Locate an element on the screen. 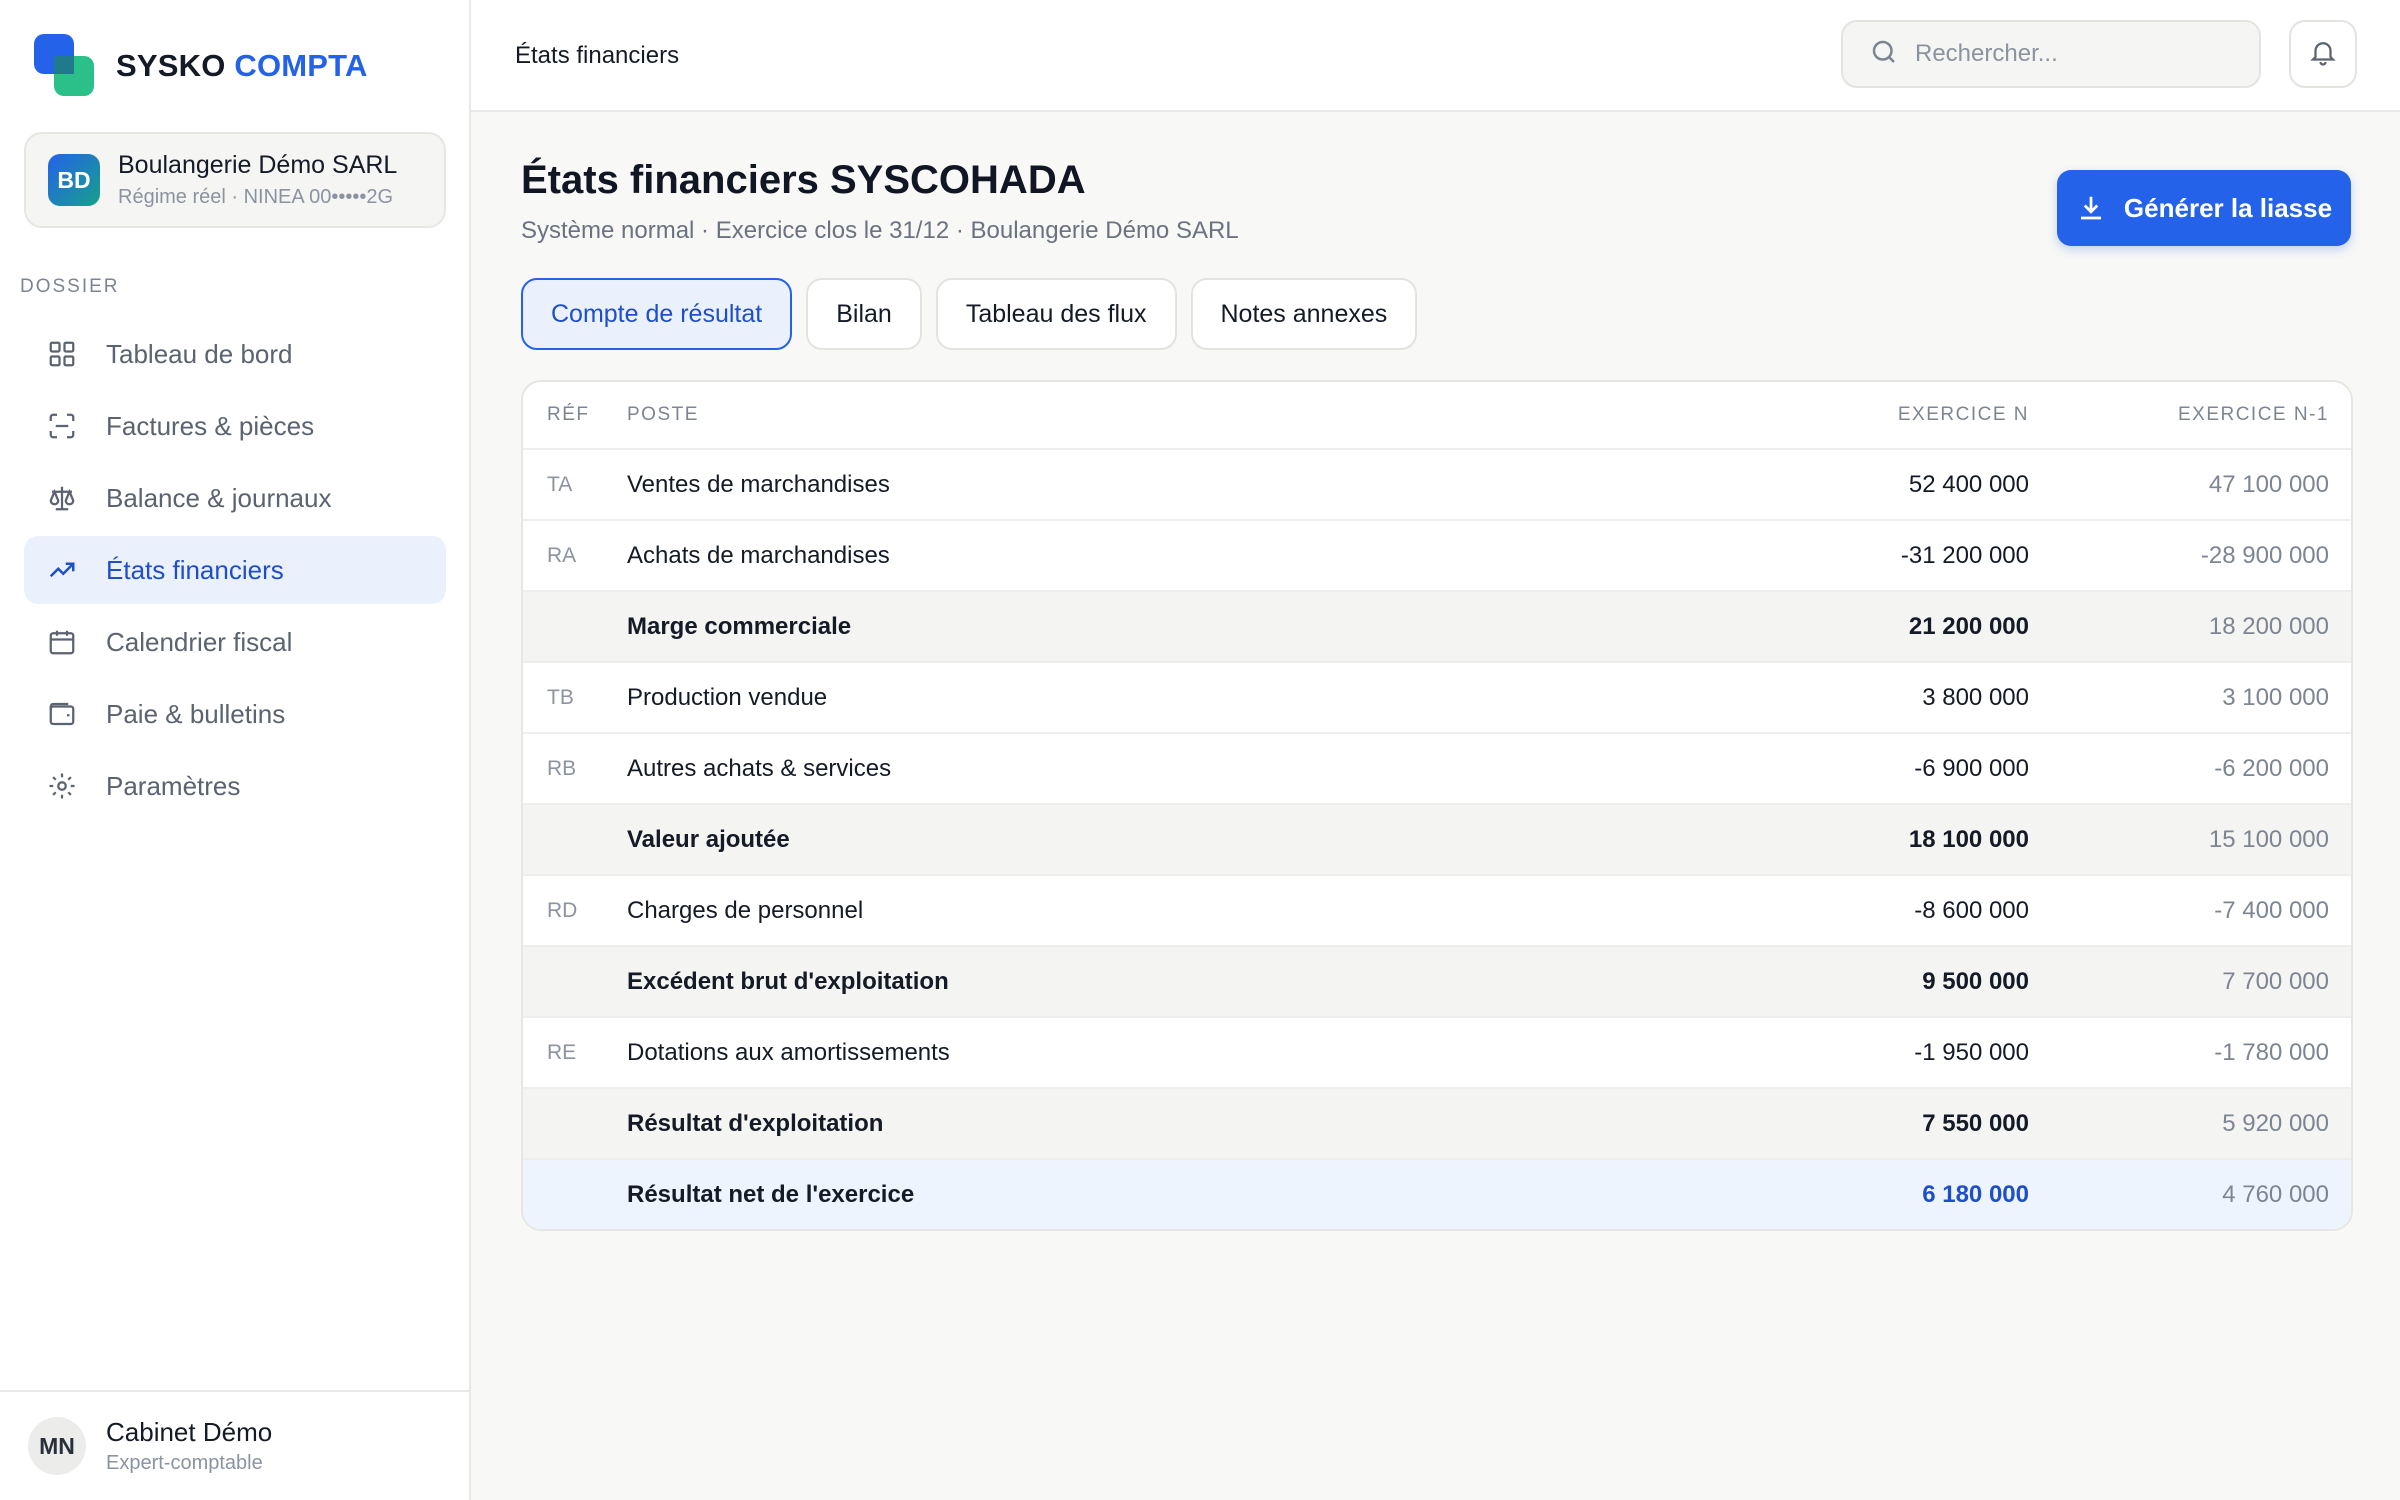 This screenshot has height=1500, width=2400. row-exercice-n: 7 550 000 is located at coordinates (1975, 1123).